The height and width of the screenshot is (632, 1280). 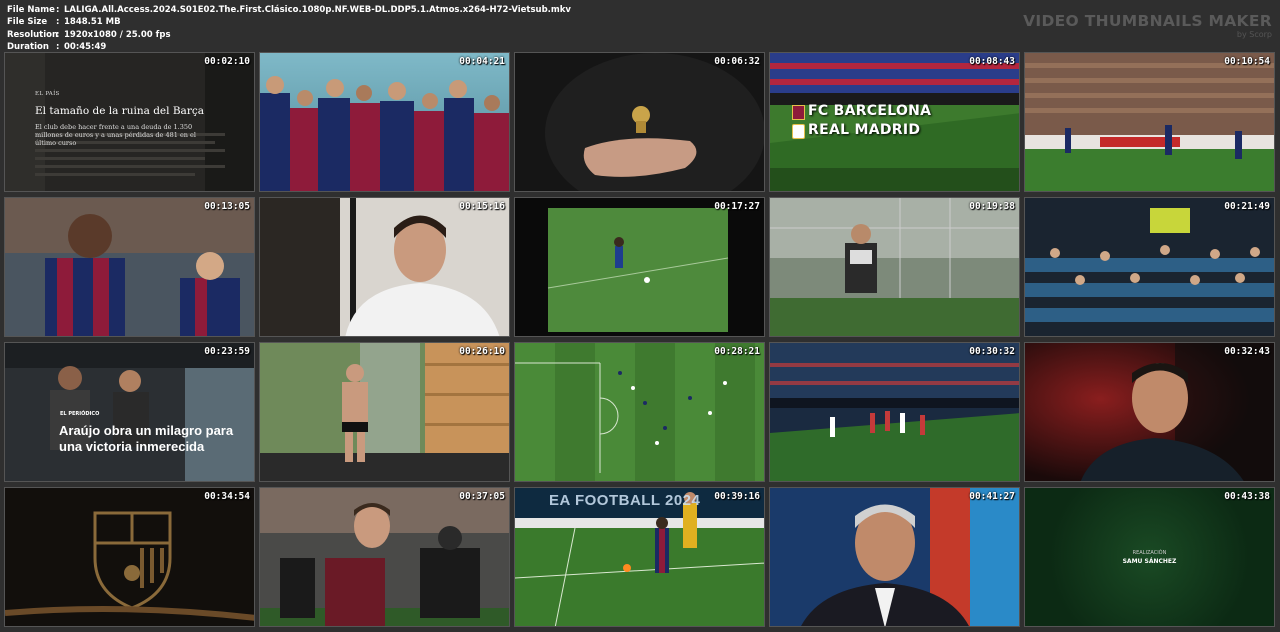 I want to click on timestamp: 00:39:16, so click(x=737, y=496).